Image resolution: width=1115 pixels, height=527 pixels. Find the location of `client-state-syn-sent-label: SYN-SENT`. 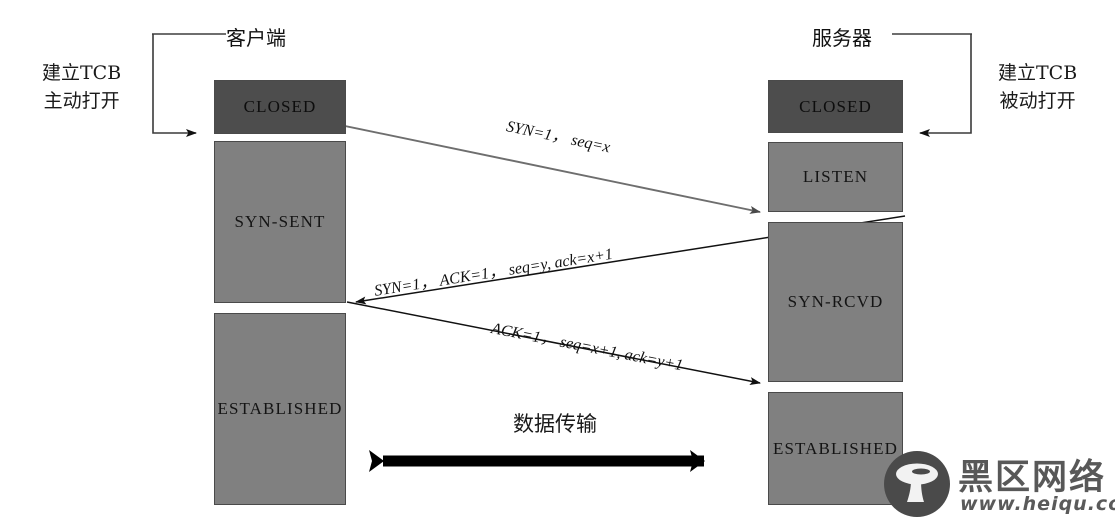

client-state-syn-sent-label: SYN-SENT is located at coordinates (280, 221).